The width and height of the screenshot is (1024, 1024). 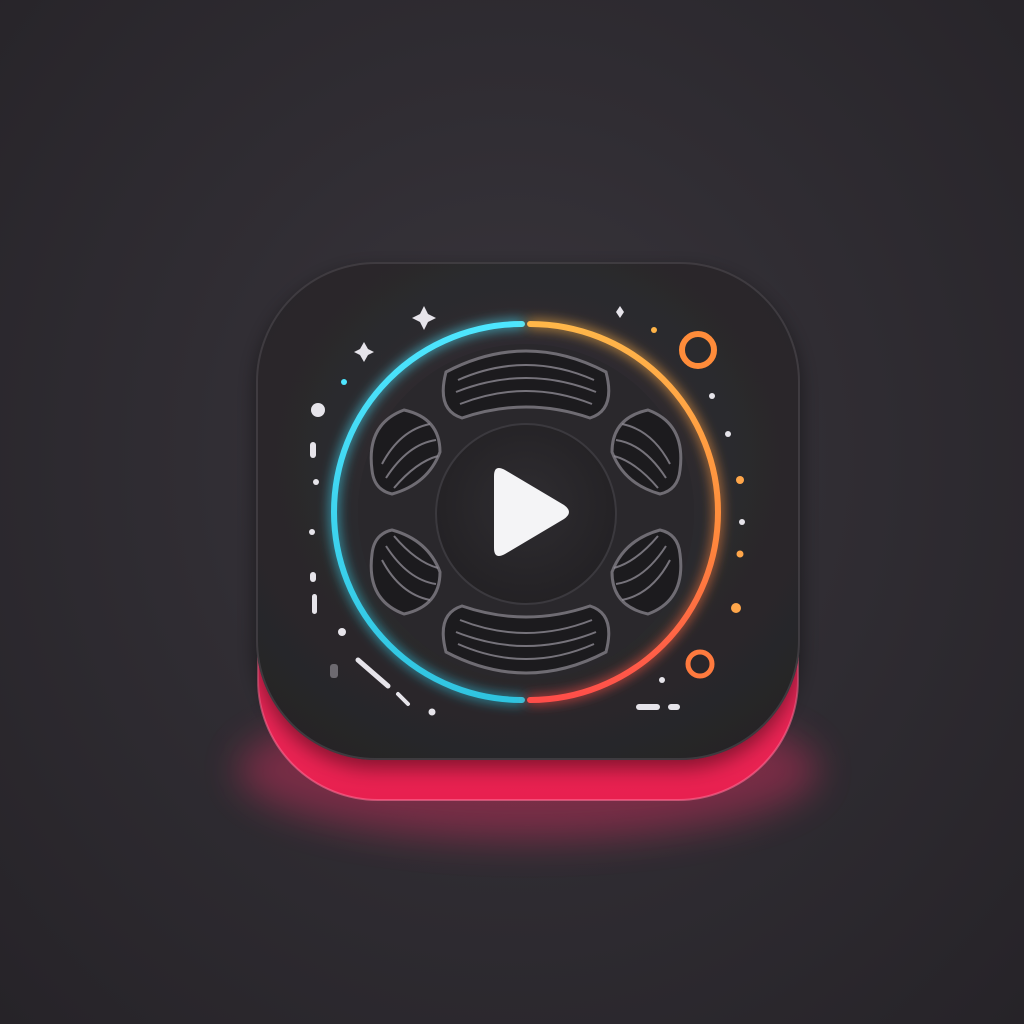 I want to click on reel-hole-top, so click(x=526, y=384).